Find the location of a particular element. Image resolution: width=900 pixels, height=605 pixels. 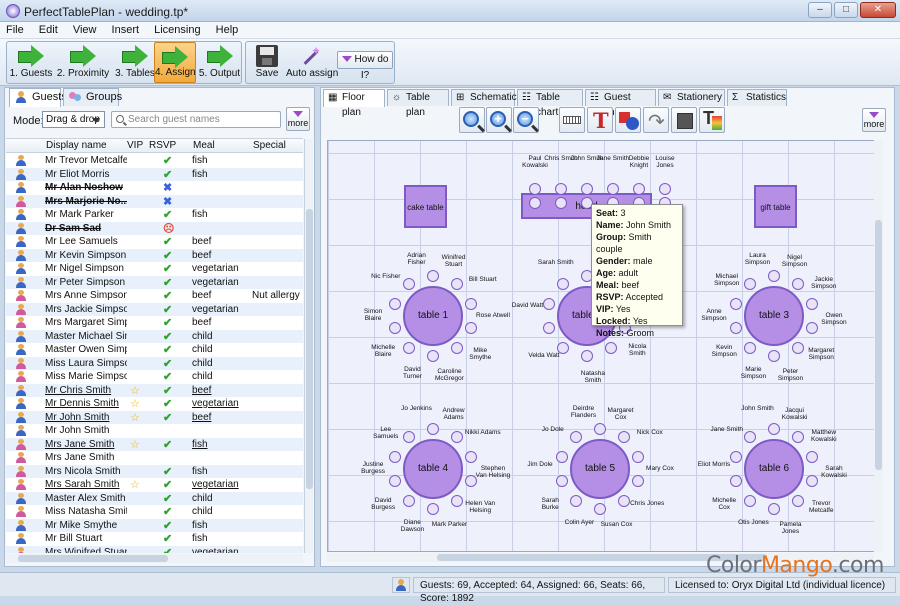

how-do-i-button: How do I? is located at coordinates (365, 66).